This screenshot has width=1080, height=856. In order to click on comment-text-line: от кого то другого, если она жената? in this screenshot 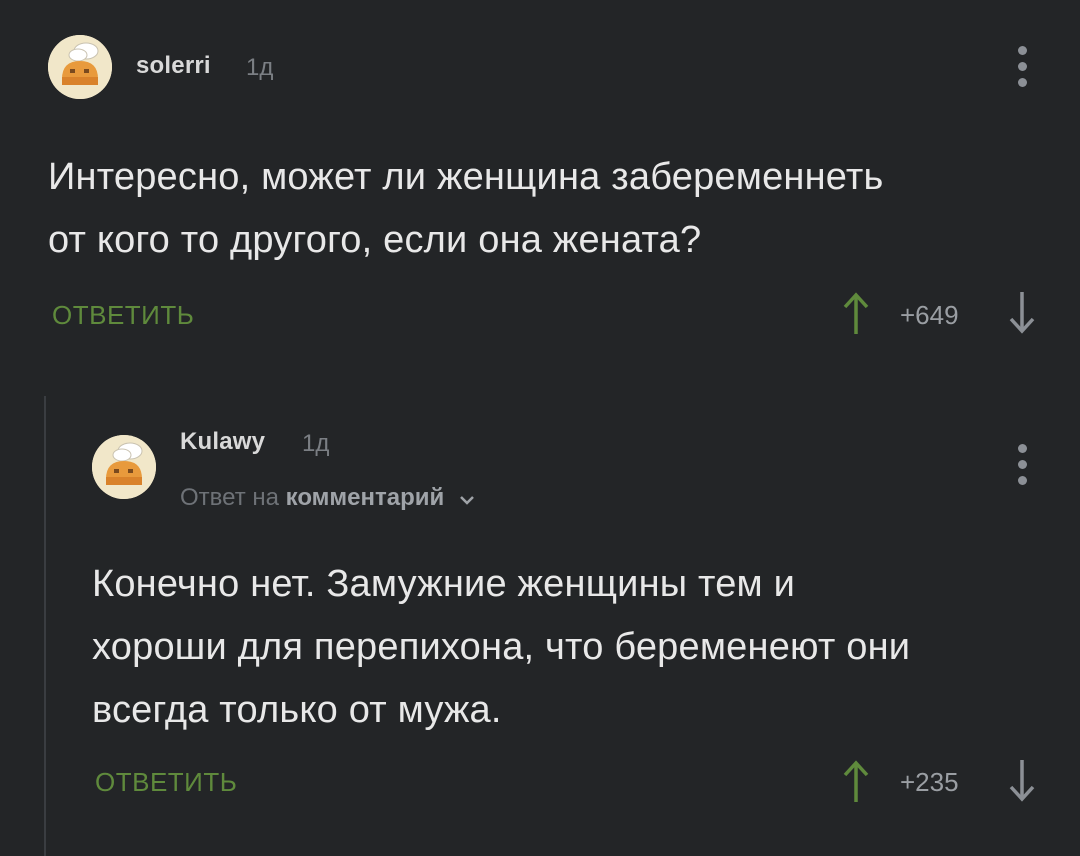, I will do `click(375, 240)`.